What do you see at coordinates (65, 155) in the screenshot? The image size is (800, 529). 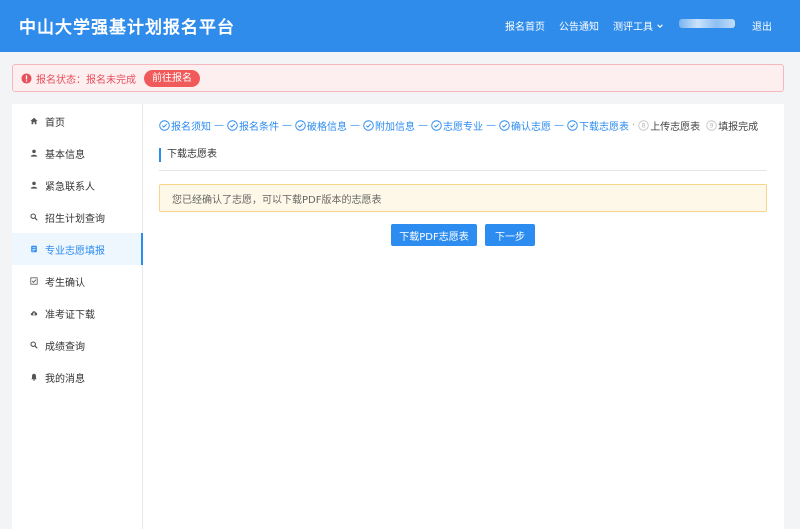 I see `sidebar-item-label: 基本信息` at bounding box center [65, 155].